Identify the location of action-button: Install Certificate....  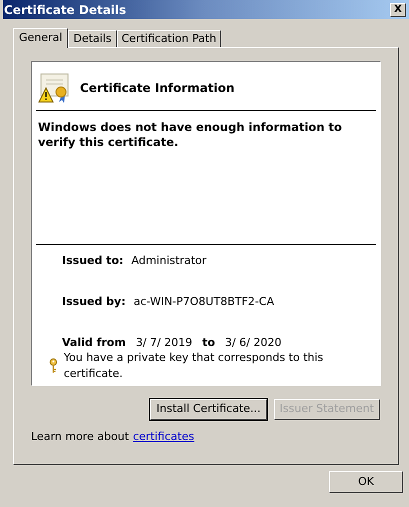
(208, 409).